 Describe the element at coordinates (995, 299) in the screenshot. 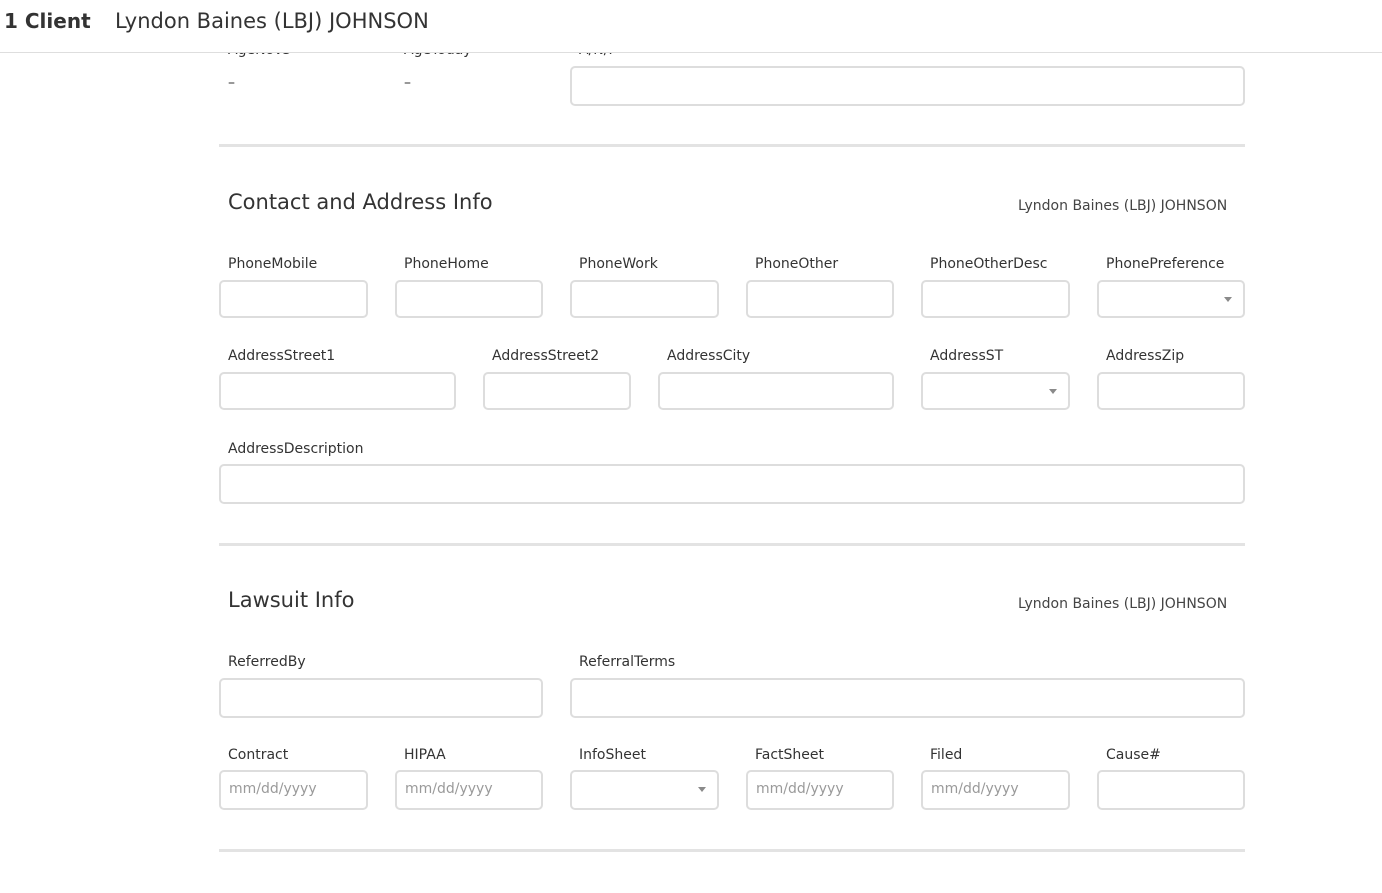

I see `phone-other-desc-input` at that location.